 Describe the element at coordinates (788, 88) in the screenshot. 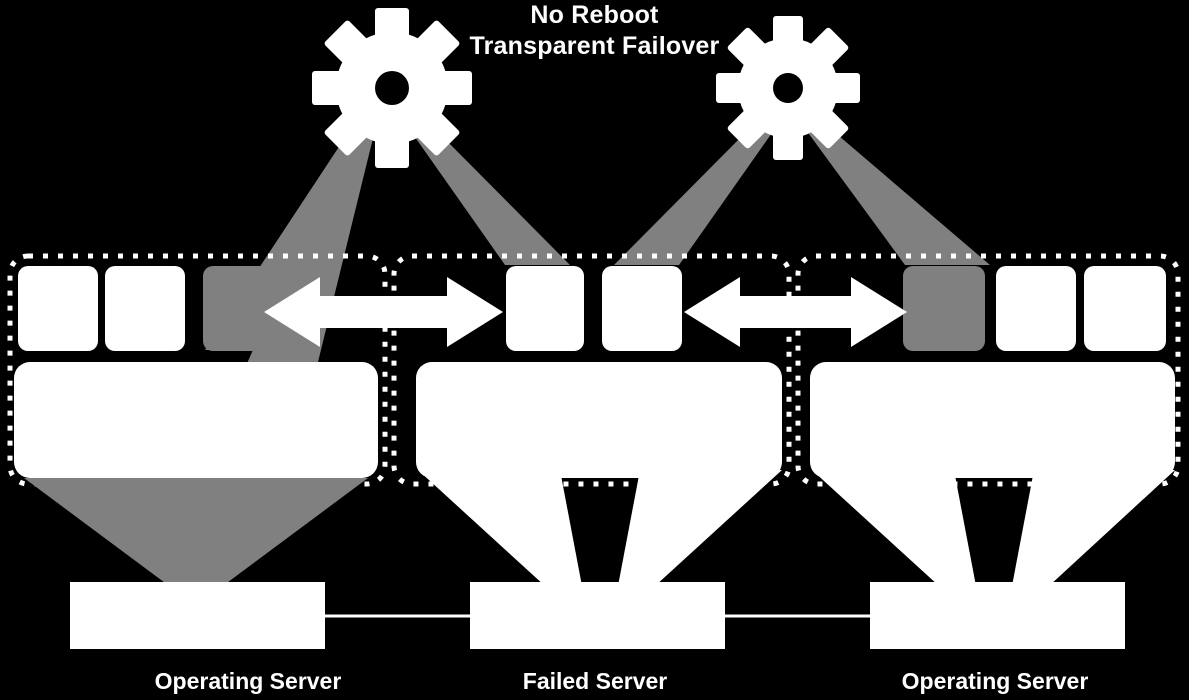

I see `gear-right-icon` at that location.